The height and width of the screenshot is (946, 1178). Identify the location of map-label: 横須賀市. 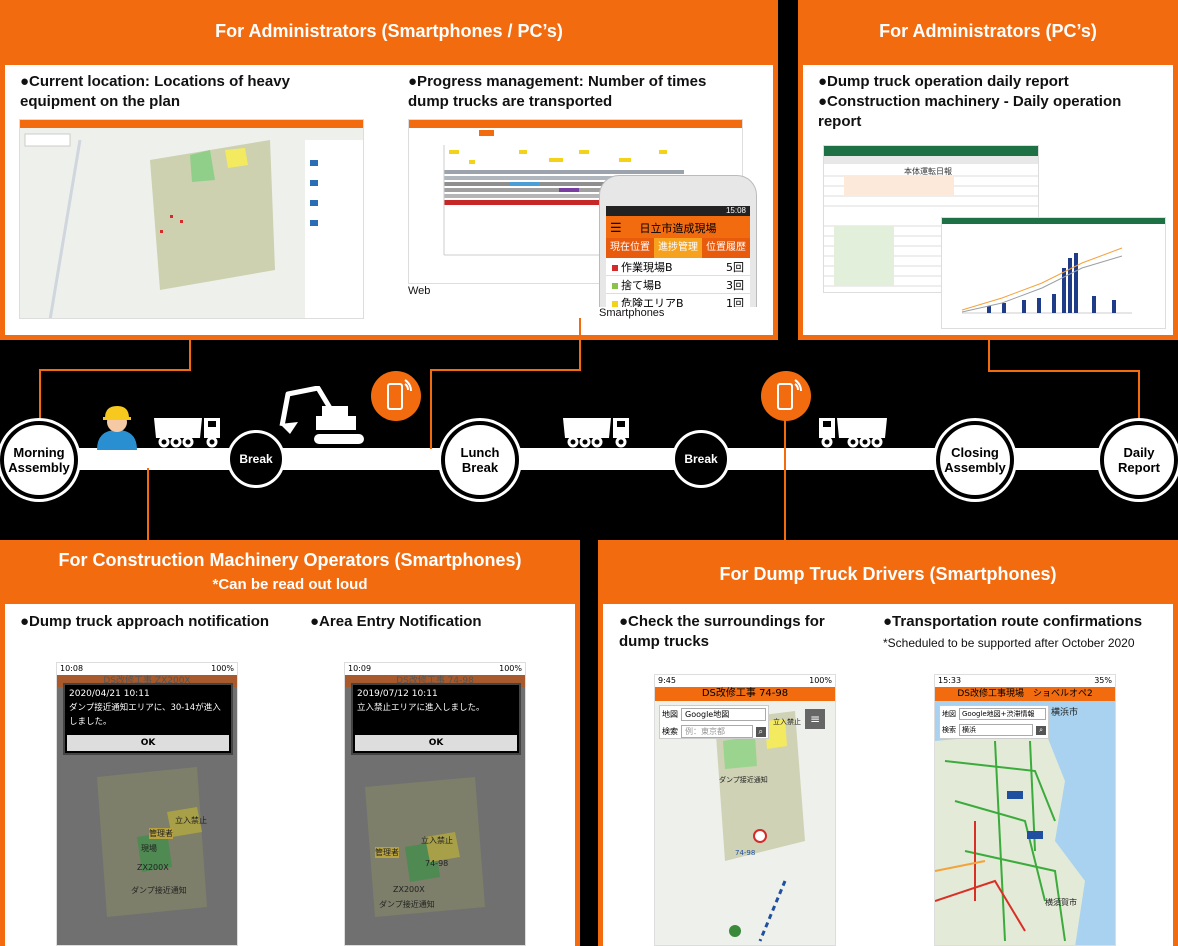
(1061, 902).